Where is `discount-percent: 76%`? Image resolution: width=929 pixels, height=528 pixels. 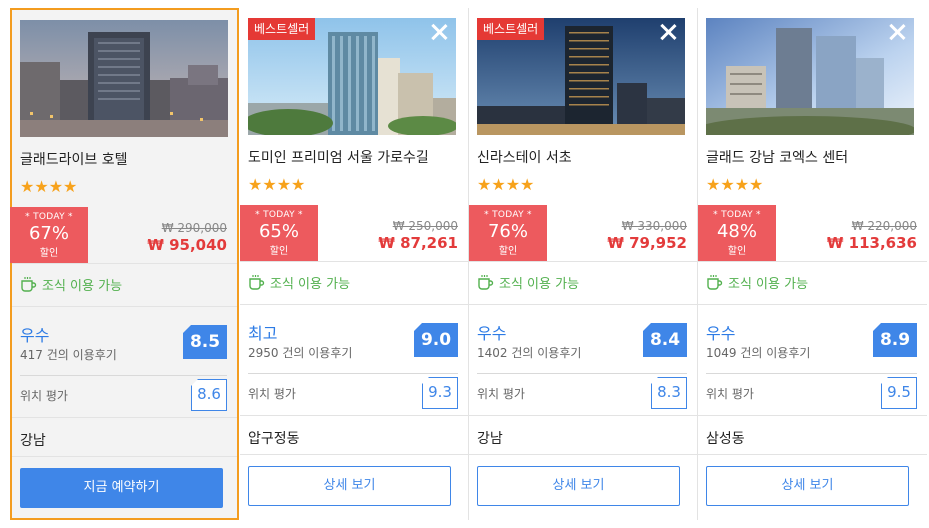 discount-percent: 76% is located at coordinates (507, 231).